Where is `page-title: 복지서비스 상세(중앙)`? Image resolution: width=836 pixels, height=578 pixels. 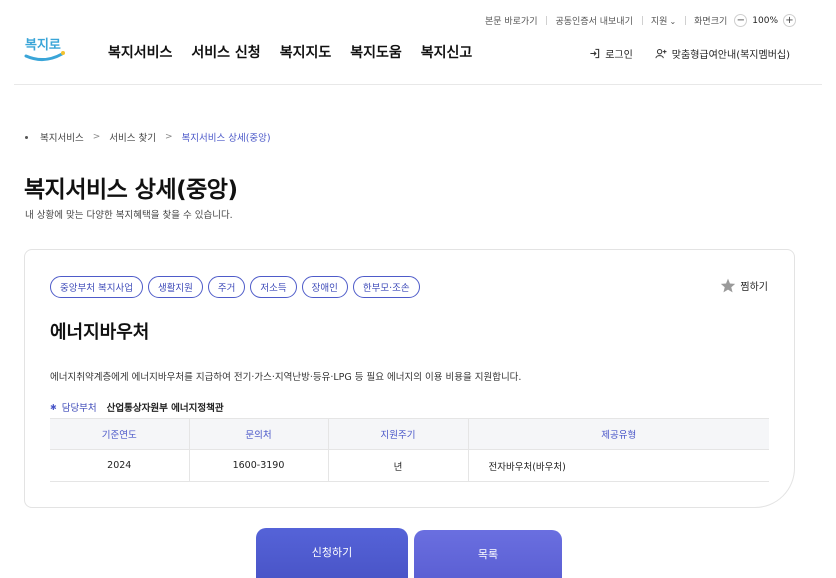
page-title: 복지서비스 상세(중앙) is located at coordinates (131, 190).